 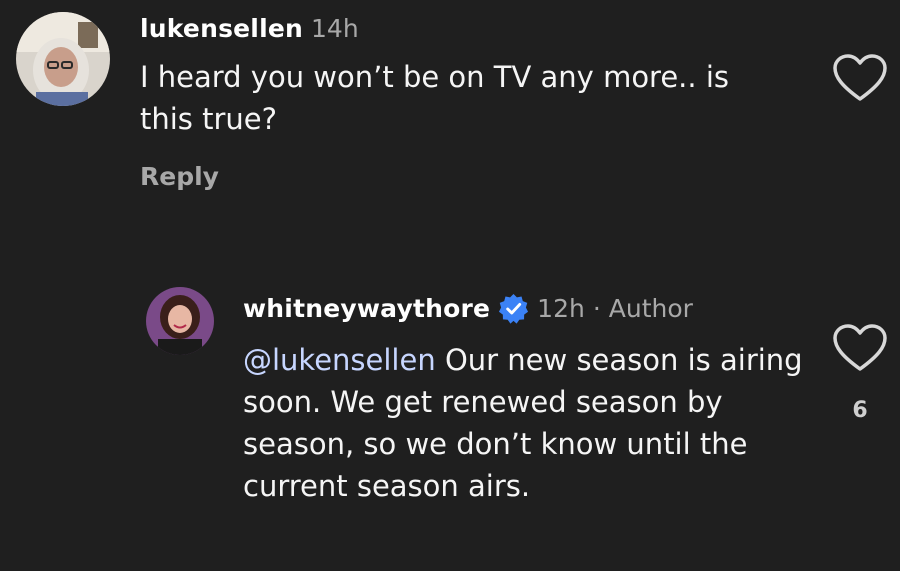 What do you see at coordinates (335, 28) in the screenshot?
I see `timestamp: 14h` at bounding box center [335, 28].